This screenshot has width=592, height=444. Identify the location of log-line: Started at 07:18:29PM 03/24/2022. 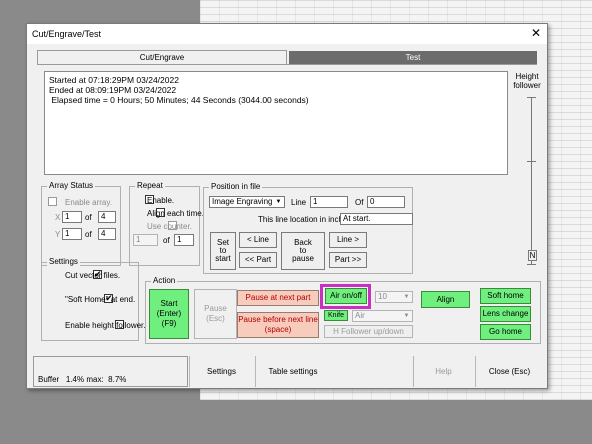
(114, 80).